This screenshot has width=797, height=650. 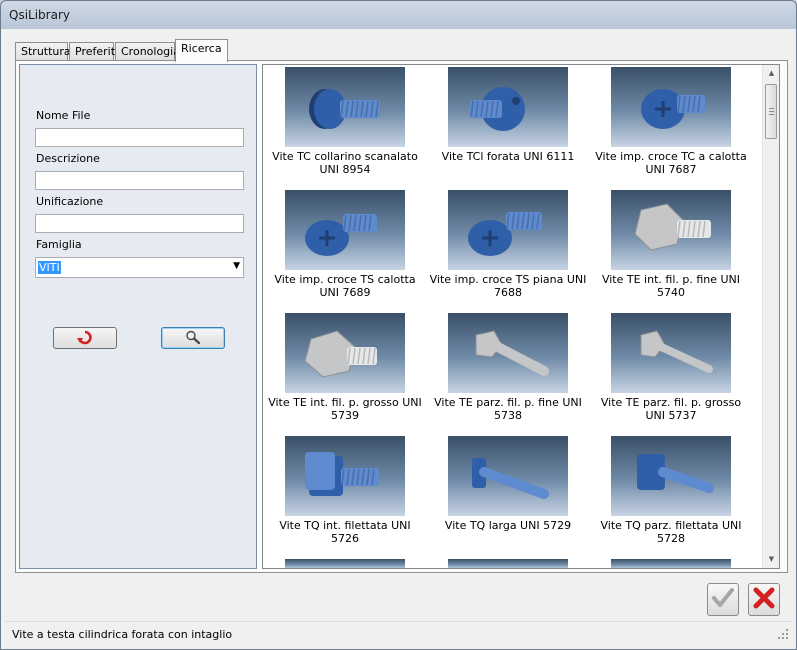 I want to click on screw-hex-partial-coarse-icon, so click(x=671, y=353).